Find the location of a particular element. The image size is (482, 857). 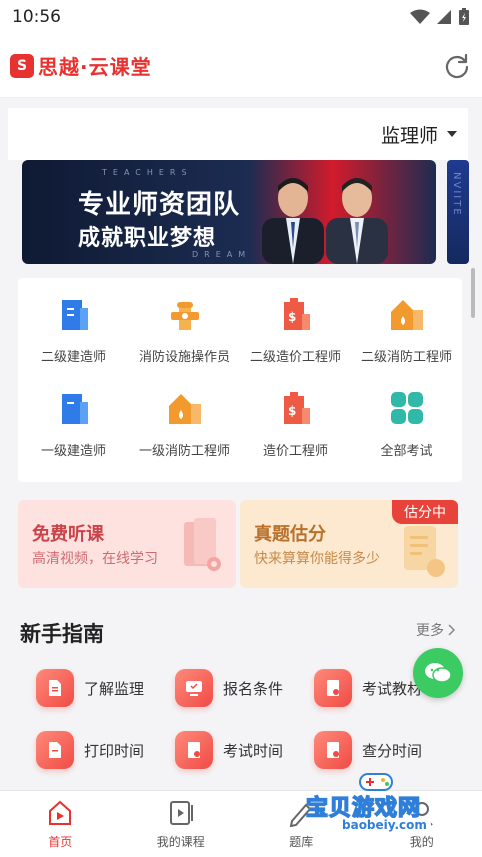

home-play-icon is located at coordinates (60, 812).